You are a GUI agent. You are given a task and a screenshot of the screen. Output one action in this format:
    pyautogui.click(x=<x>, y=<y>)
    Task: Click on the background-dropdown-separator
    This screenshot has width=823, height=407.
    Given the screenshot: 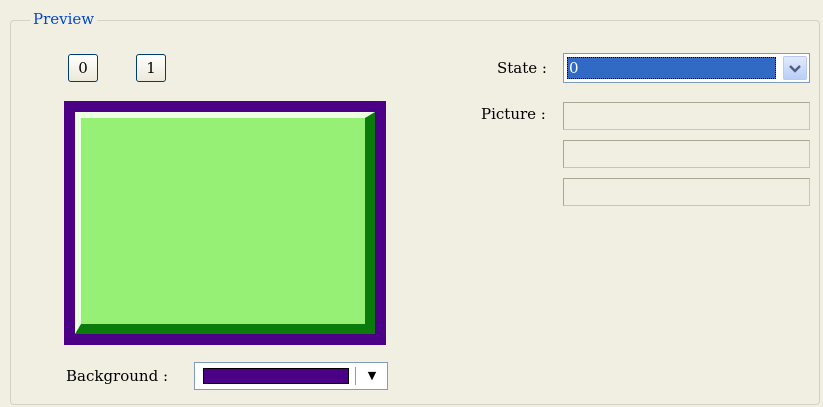 What is the action you would take?
    pyautogui.click(x=355, y=376)
    